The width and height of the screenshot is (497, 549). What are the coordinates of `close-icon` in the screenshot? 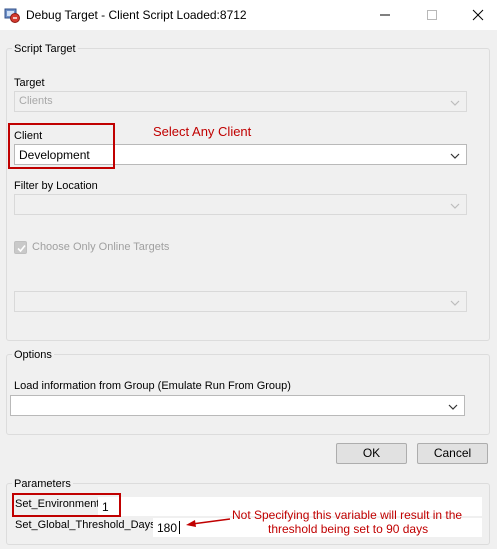 It's located at (478, 15).